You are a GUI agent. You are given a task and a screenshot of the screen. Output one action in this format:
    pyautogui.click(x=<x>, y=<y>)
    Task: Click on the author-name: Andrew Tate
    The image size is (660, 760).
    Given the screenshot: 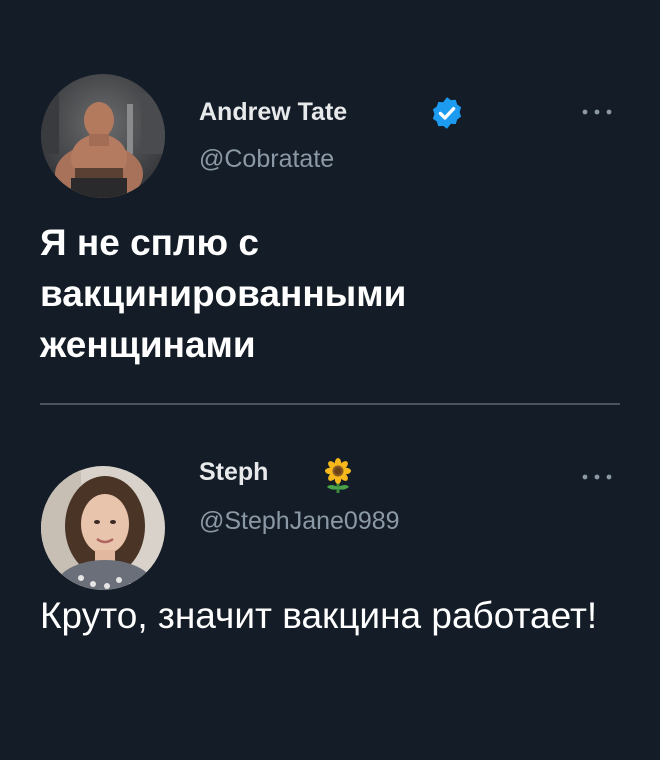 What is the action you would take?
    pyautogui.click(x=273, y=112)
    